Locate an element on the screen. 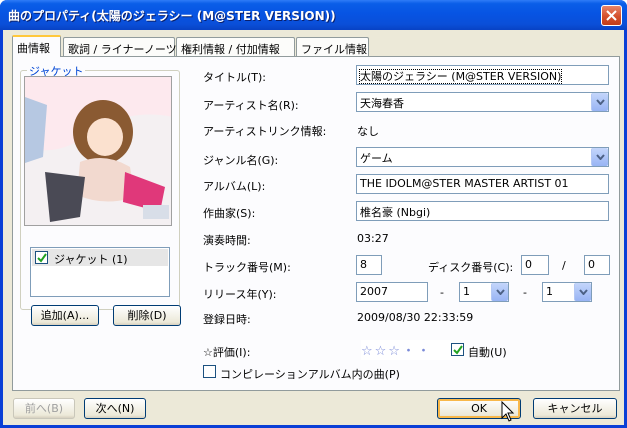 The image size is (627, 428). close-button is located at coordinates (611, 15).